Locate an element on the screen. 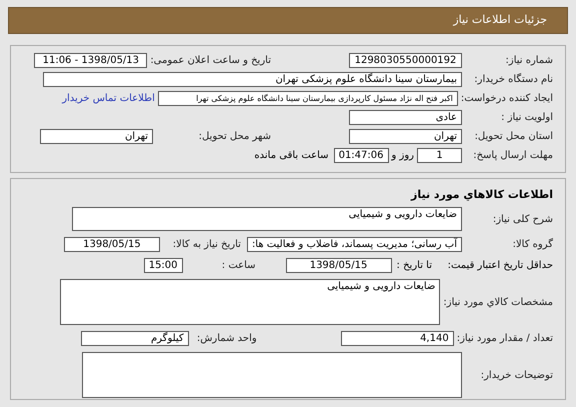  input-field: عادی is located at coordinates (405, 117).